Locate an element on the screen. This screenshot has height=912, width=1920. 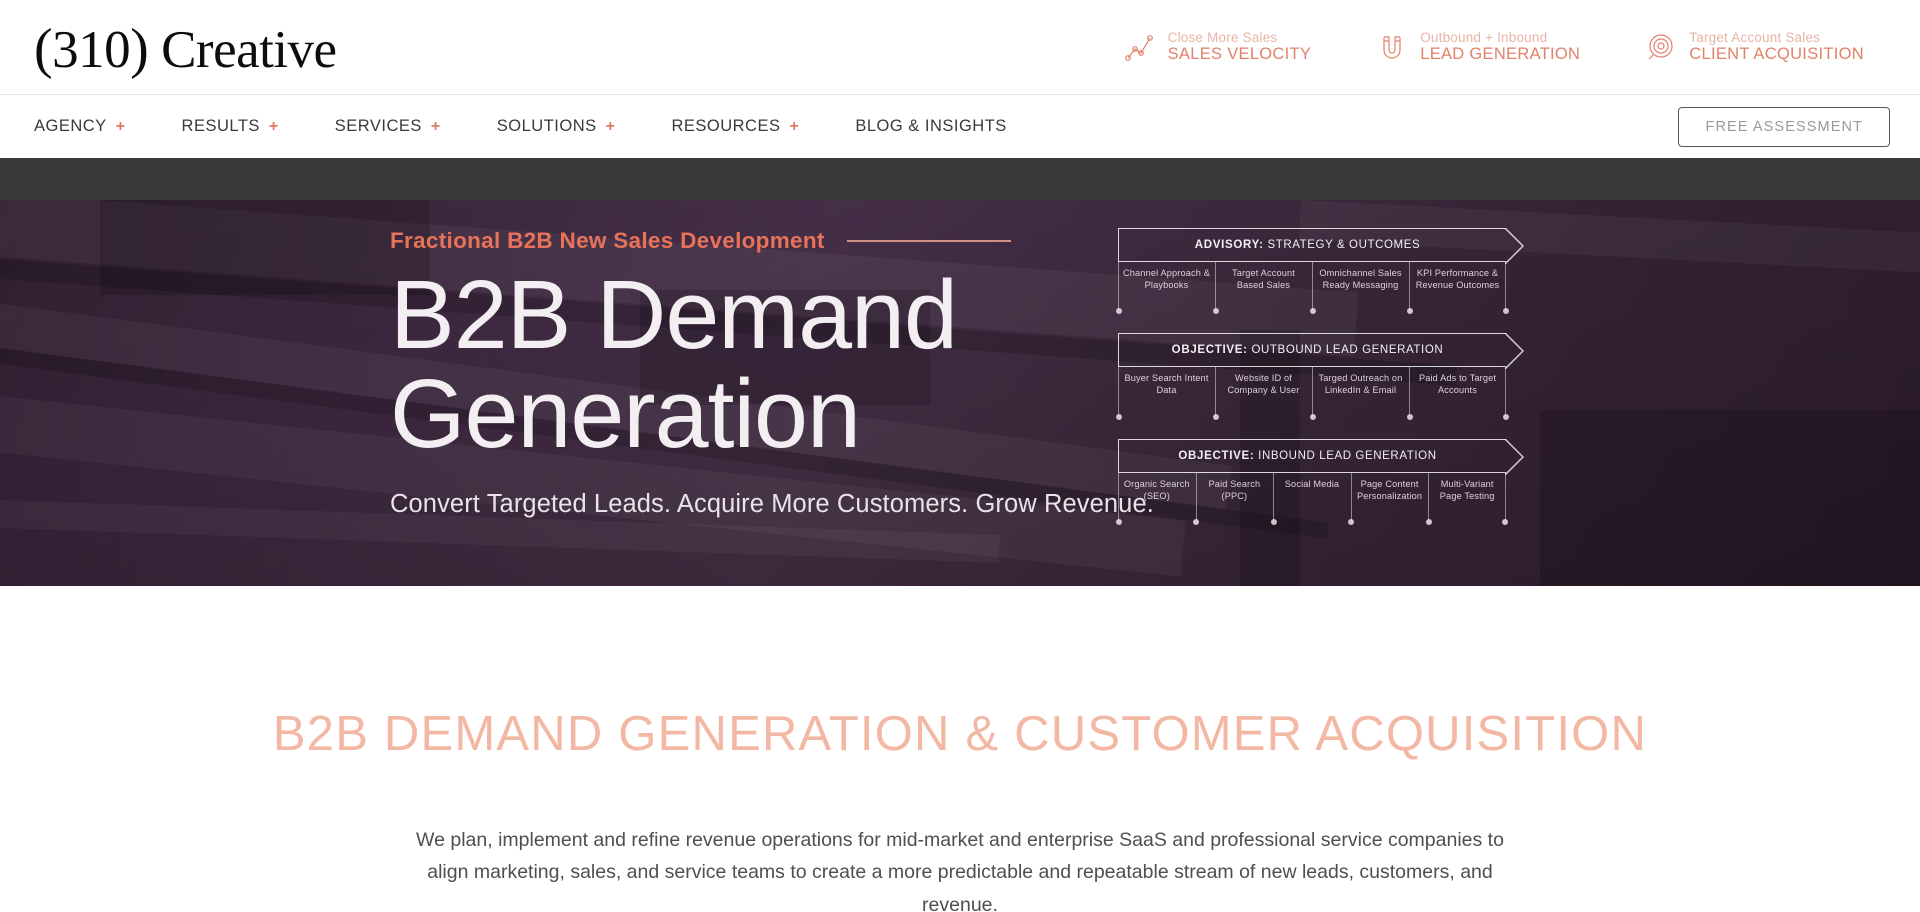
diagram-item: KPI Performance & Revenue Outcomes is located at coordinates (1457, 288).